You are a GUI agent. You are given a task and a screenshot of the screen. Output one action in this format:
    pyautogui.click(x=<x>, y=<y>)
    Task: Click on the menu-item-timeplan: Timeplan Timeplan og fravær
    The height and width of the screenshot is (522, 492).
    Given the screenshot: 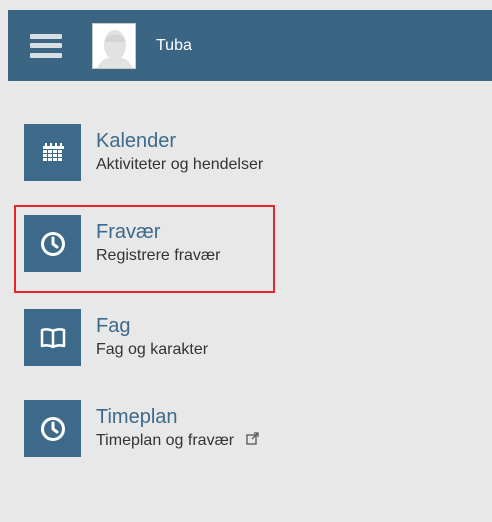 What is the action you would take?
    pyautogui.click(x=141, y=428)
    